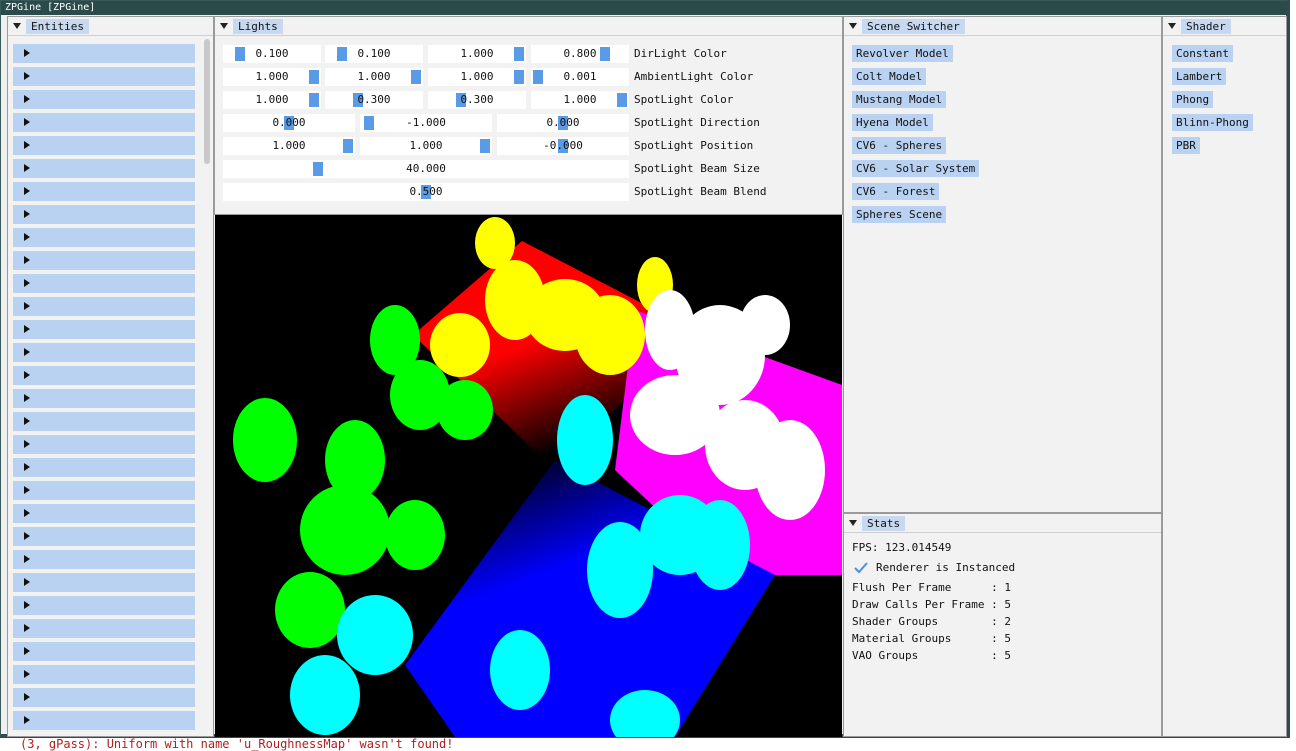 The width and height of the screenshot is (1296, 751). What do you see at coordinates (563, 146) in the screenshot?
I see `spotlight-position-z-slider: -0.000` at bounding box center [563, 146].